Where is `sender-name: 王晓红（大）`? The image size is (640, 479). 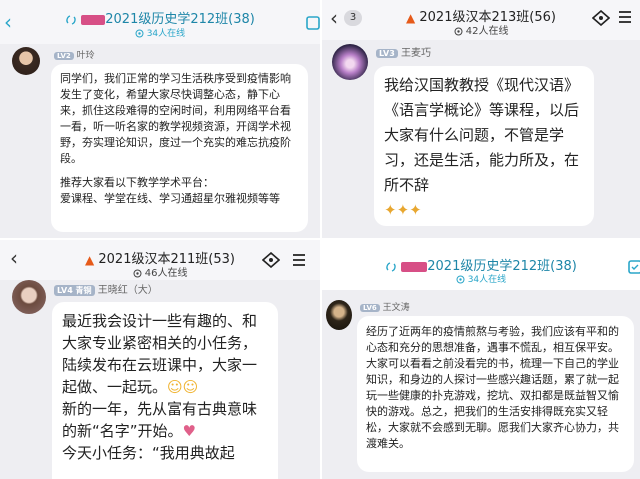
sender-name: 王晓红（大） is located at coordinates (127, 290).